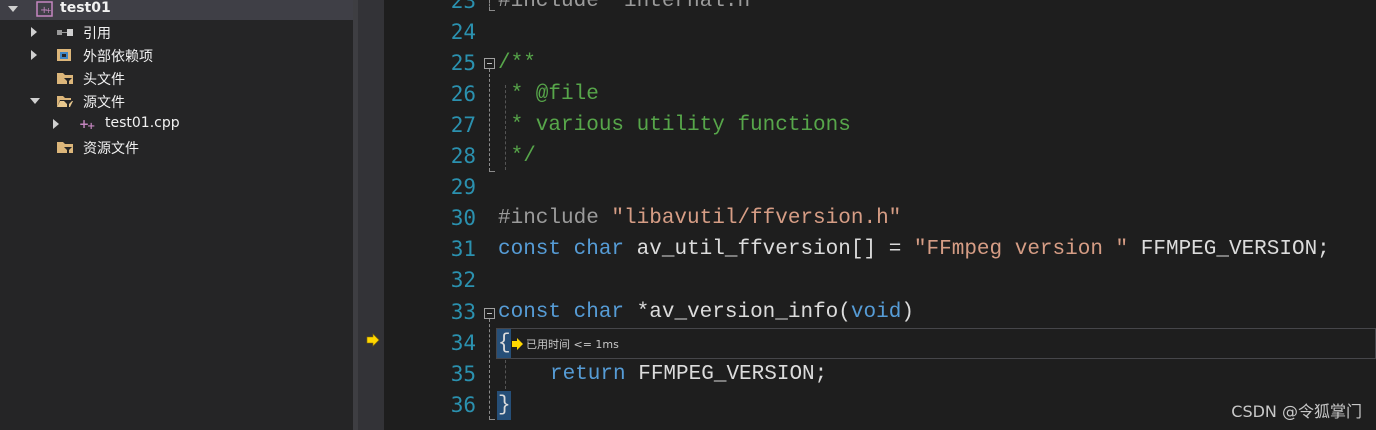  What do you see at coordinates (504, 405) in the screenshot?
I see `code-line-36: }` at bounding box center [504, 405].